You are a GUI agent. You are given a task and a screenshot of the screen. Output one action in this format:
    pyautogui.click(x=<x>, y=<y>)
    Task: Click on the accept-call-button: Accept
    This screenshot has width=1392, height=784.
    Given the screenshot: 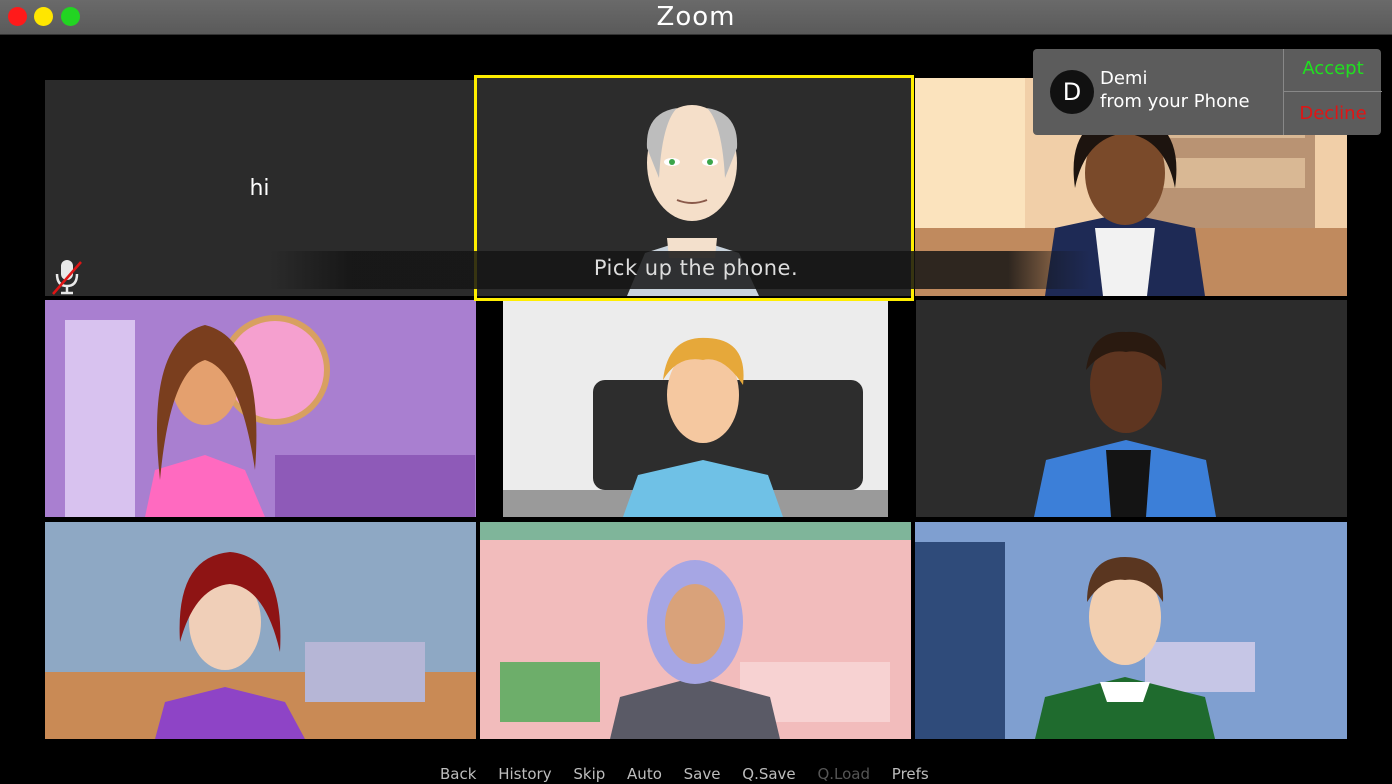 What is the action you would take?
    pyautogui.click(x=1333, y=70)
    